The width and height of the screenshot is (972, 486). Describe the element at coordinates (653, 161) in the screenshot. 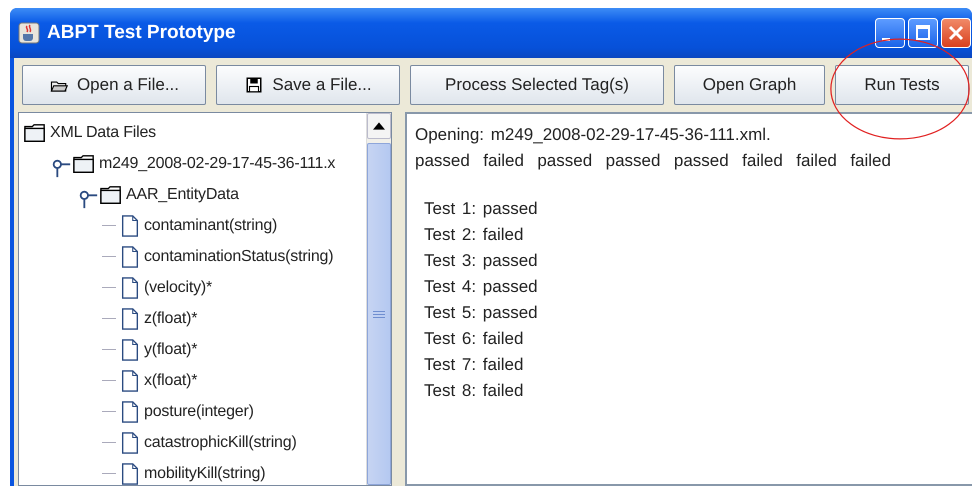

I see `output-line: passed failed passed passed passed failed failed failed` at that location.